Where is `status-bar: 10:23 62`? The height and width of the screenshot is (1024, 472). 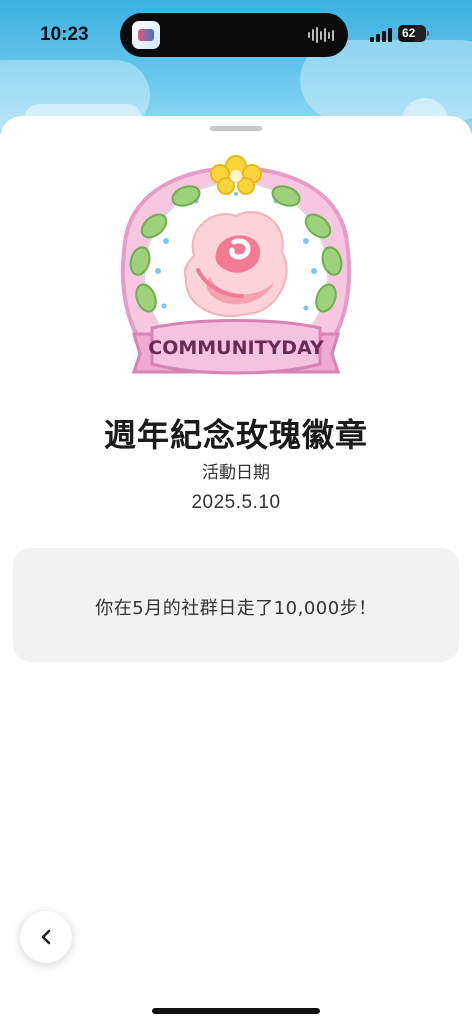
status-bar: 10:23 62 is located at coordinates (236, 35).